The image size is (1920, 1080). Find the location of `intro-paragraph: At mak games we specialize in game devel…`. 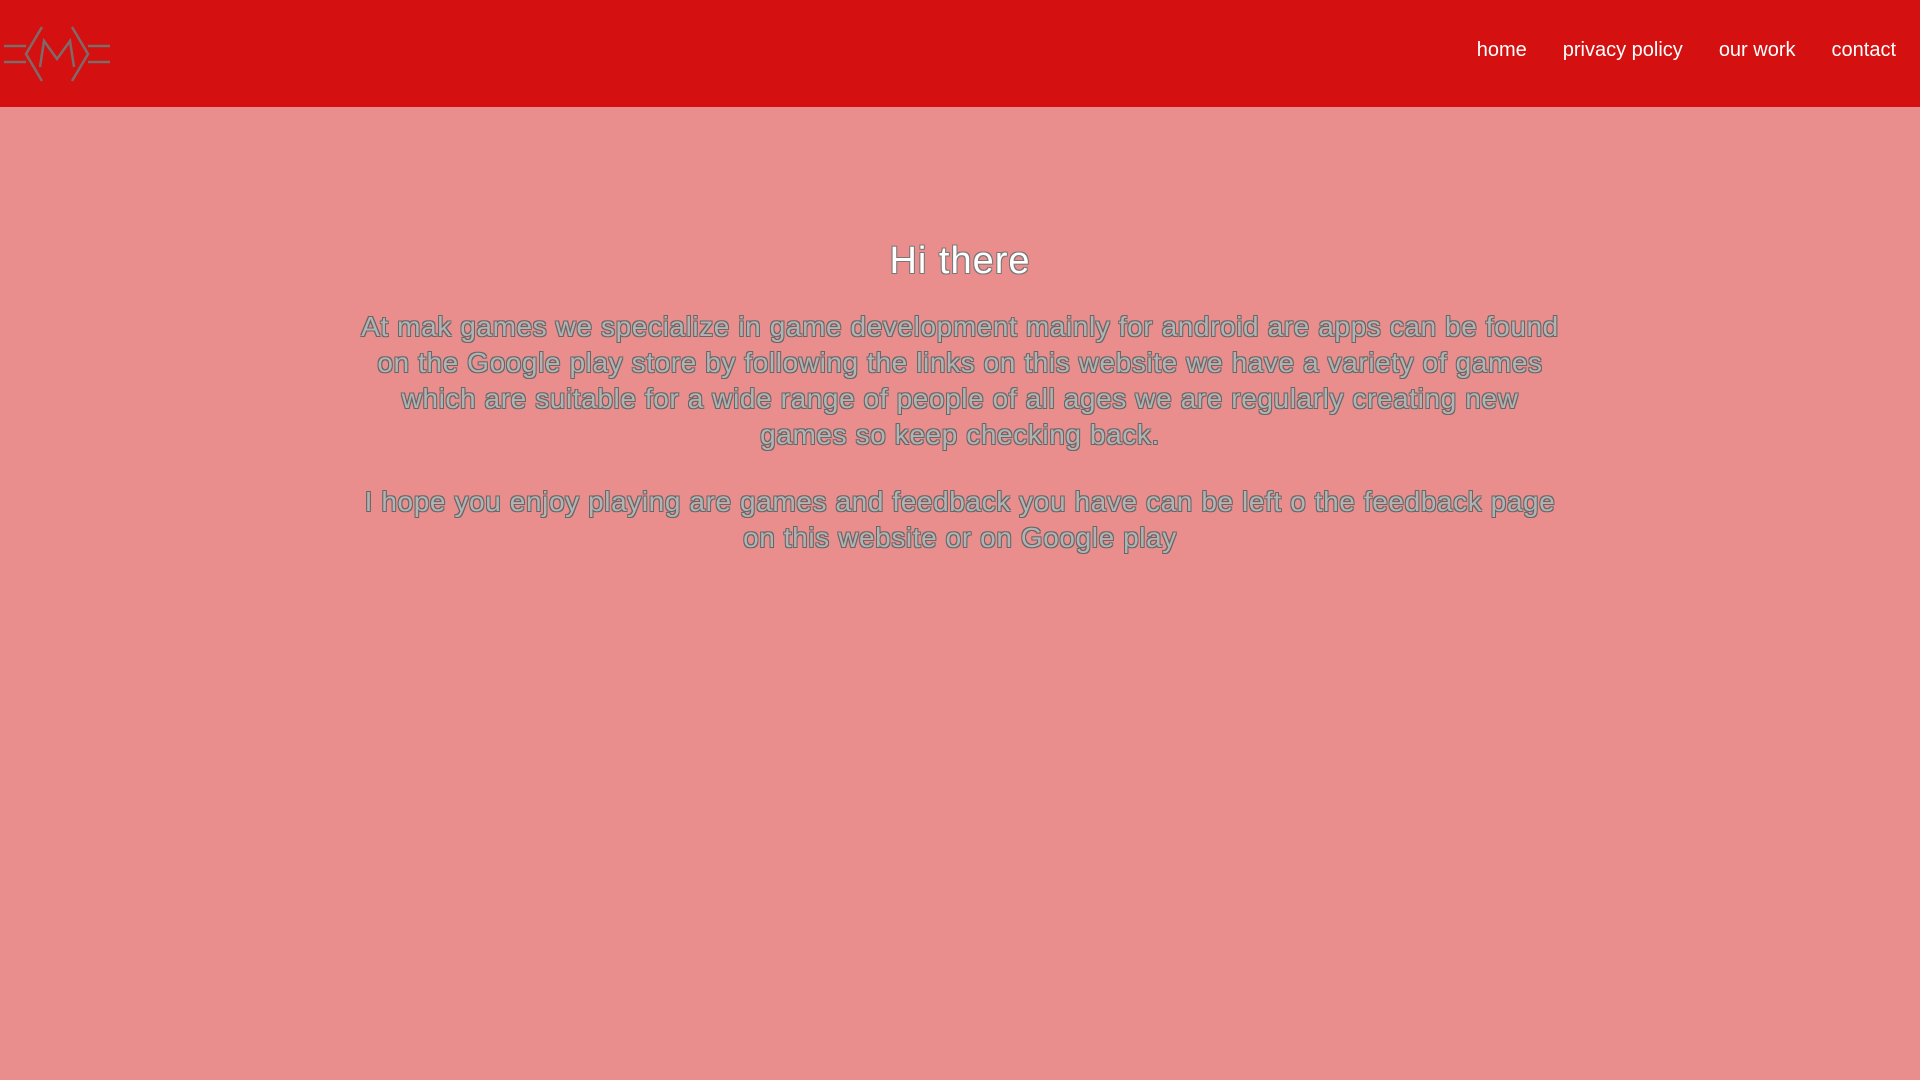

intro-paragraph: At mak games we specialize in game devel… is located at coordinates (960, 380).